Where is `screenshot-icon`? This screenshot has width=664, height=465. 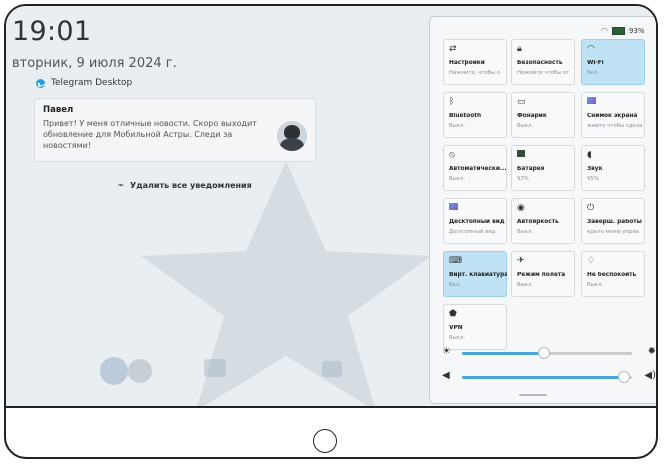
screenshot-icon is located at coordinates (591, 102).